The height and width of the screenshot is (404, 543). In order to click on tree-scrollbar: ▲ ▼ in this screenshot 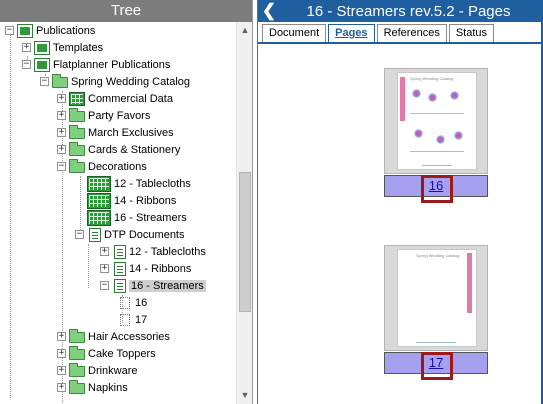, I will do `click(244, 213)`.